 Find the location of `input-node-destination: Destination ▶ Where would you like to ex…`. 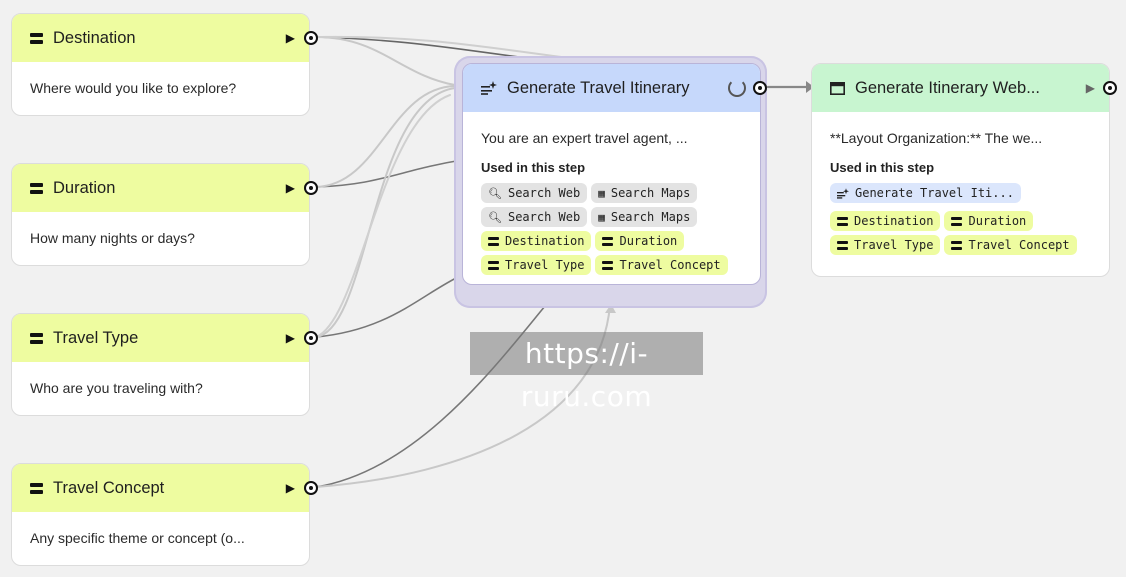

input-node-destination: Destination ▶ Where would you like to ex… is located at coordinates (164, 64).